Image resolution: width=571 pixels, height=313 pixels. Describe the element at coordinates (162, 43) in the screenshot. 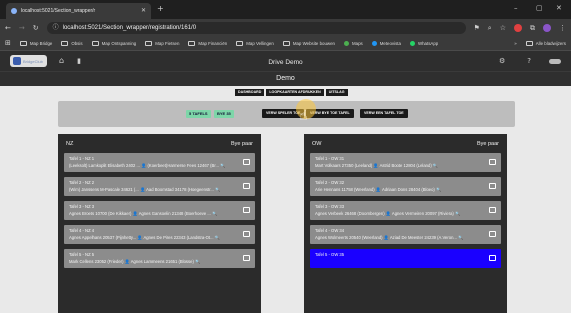

I see `bookmark-item: Map Fietsen` at that location.